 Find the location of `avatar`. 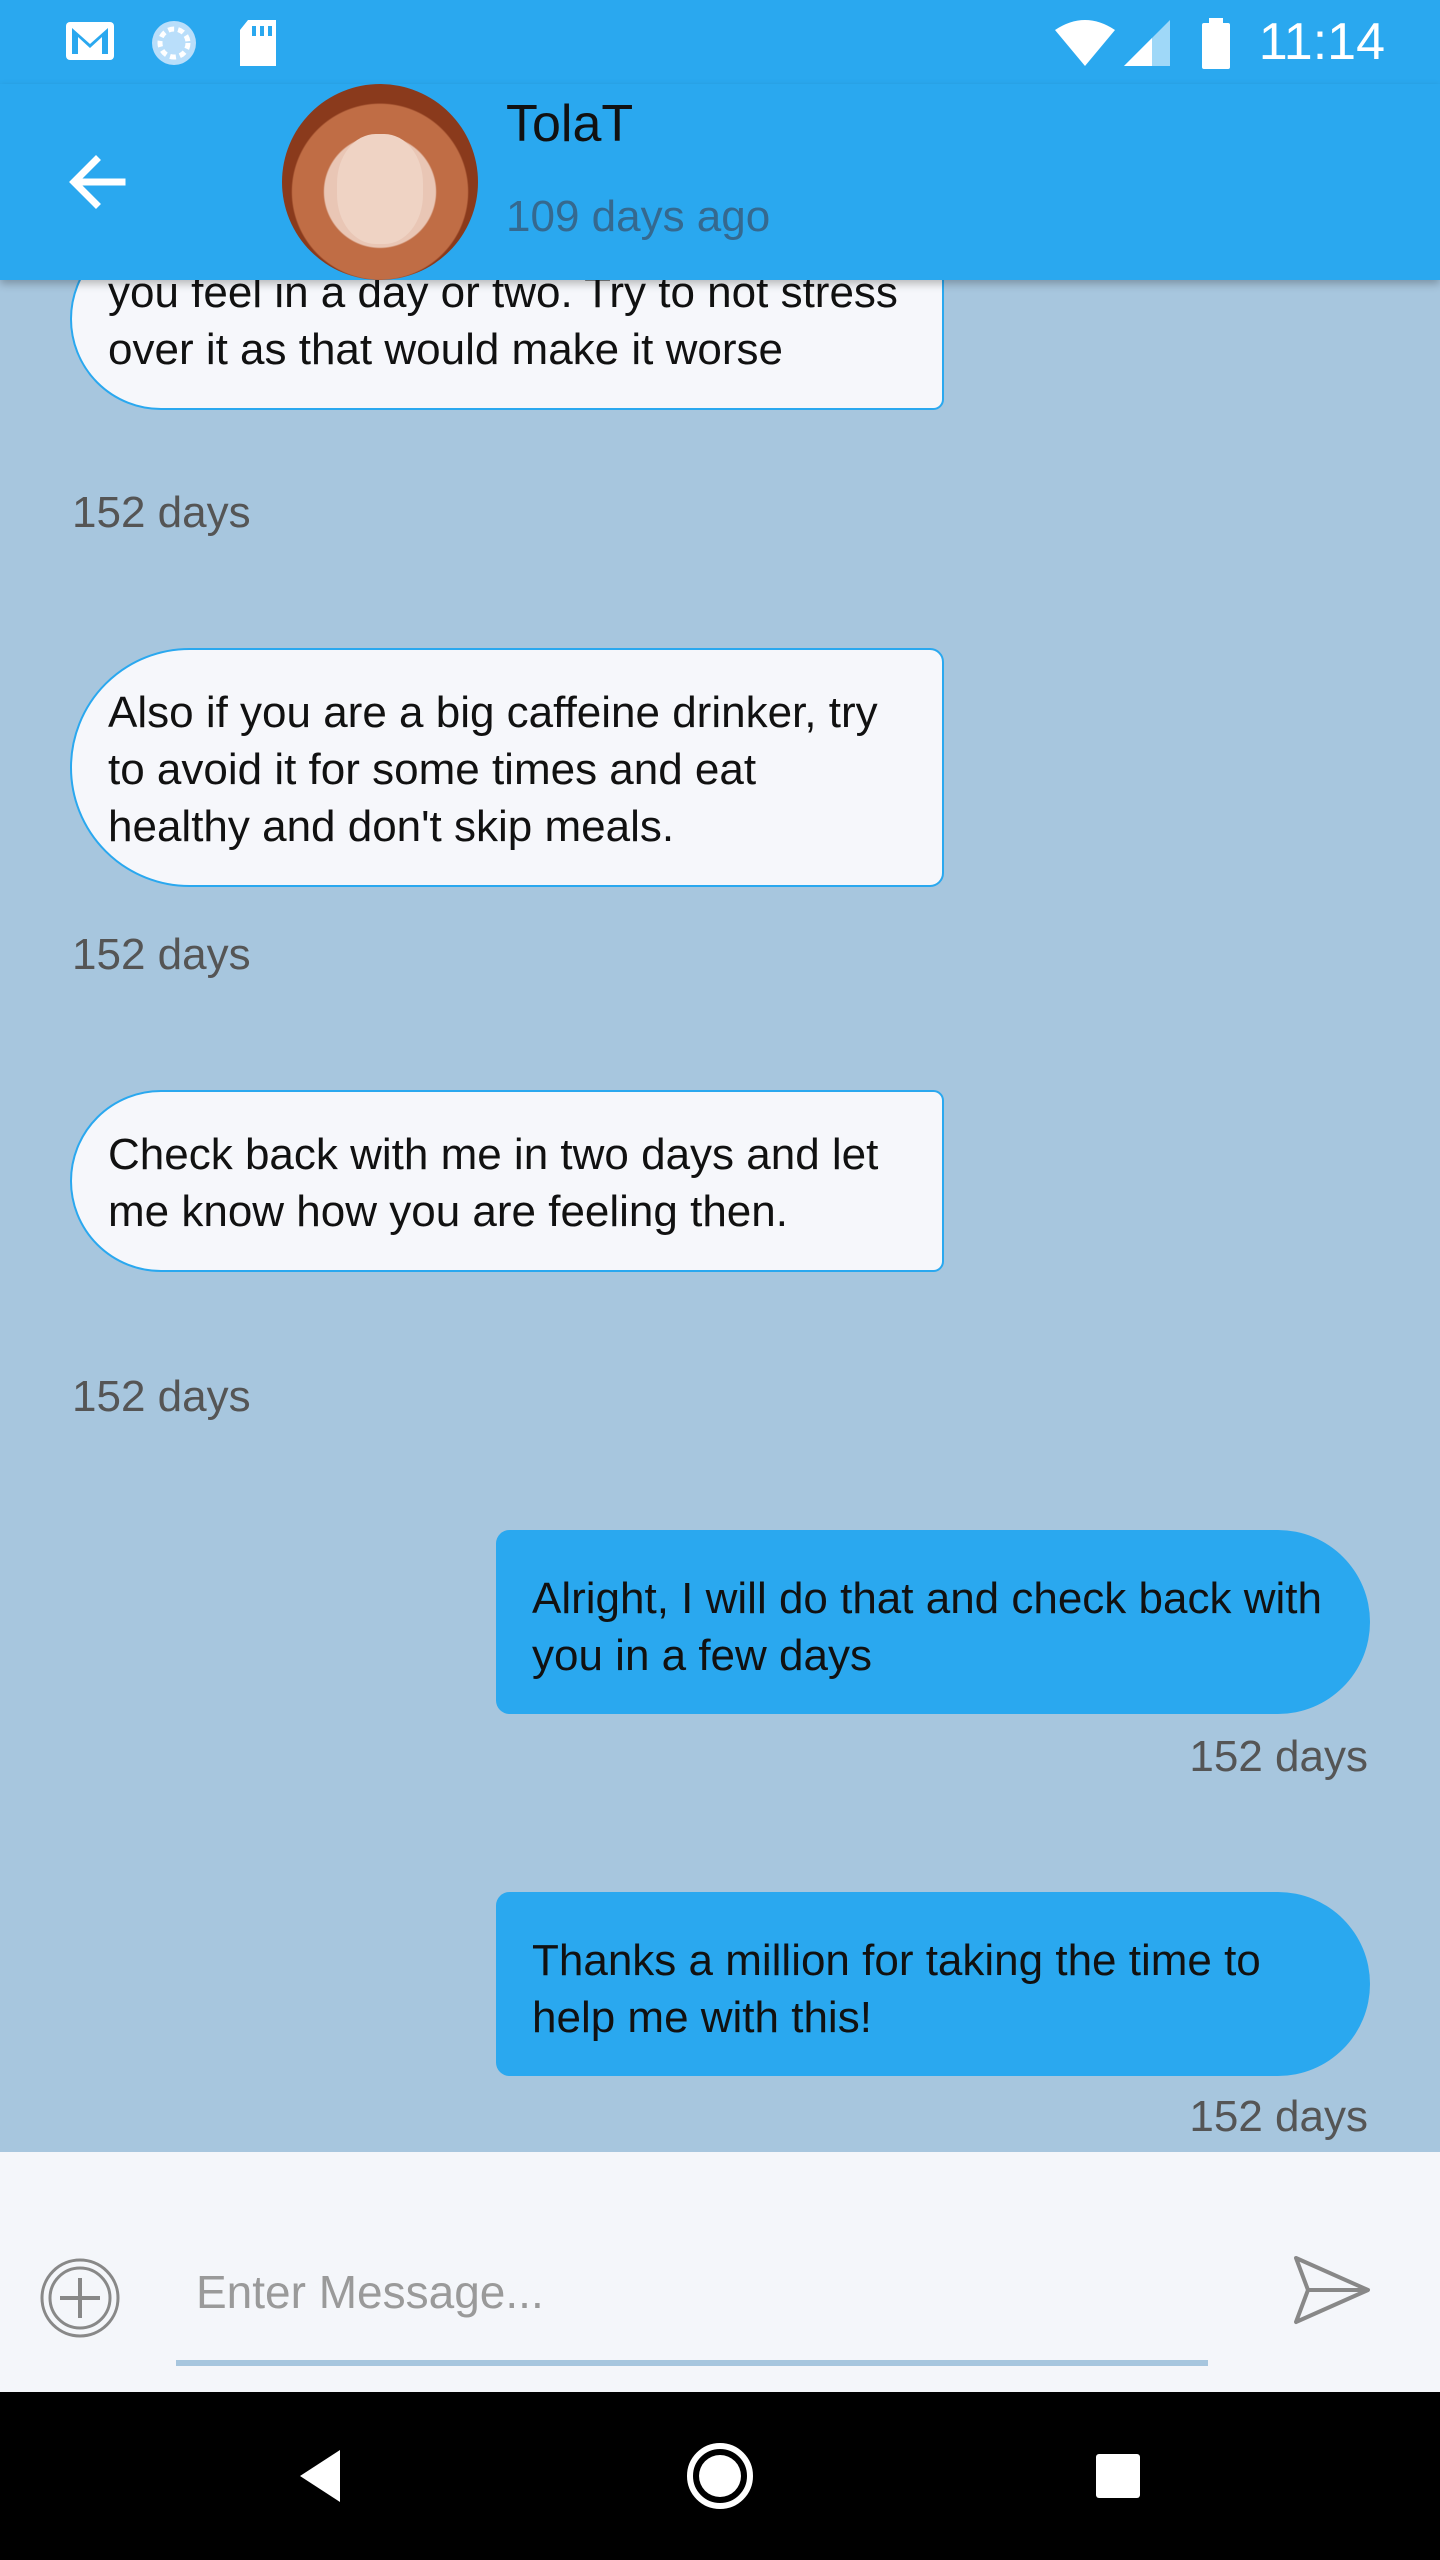

avatar is located at coordinates (380, 182).